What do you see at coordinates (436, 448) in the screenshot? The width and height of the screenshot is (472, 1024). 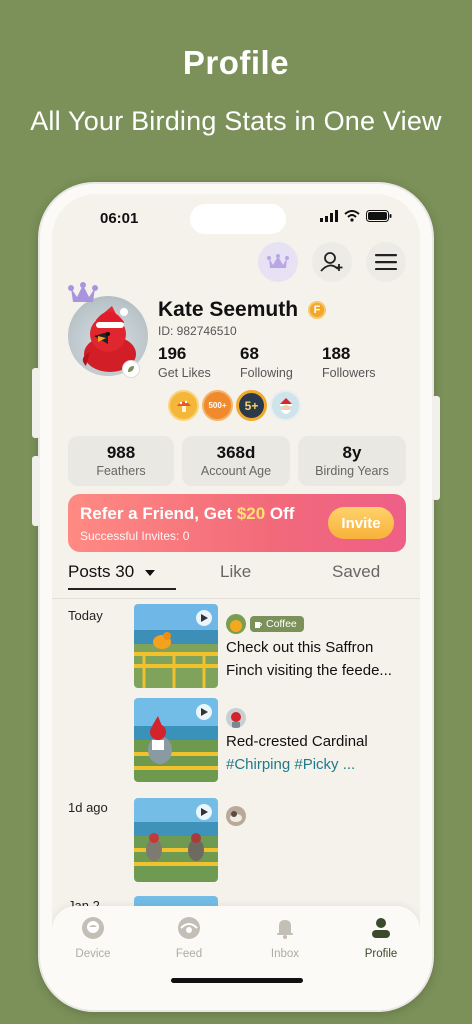 I see `power-button` at bounding box center [436, 448].